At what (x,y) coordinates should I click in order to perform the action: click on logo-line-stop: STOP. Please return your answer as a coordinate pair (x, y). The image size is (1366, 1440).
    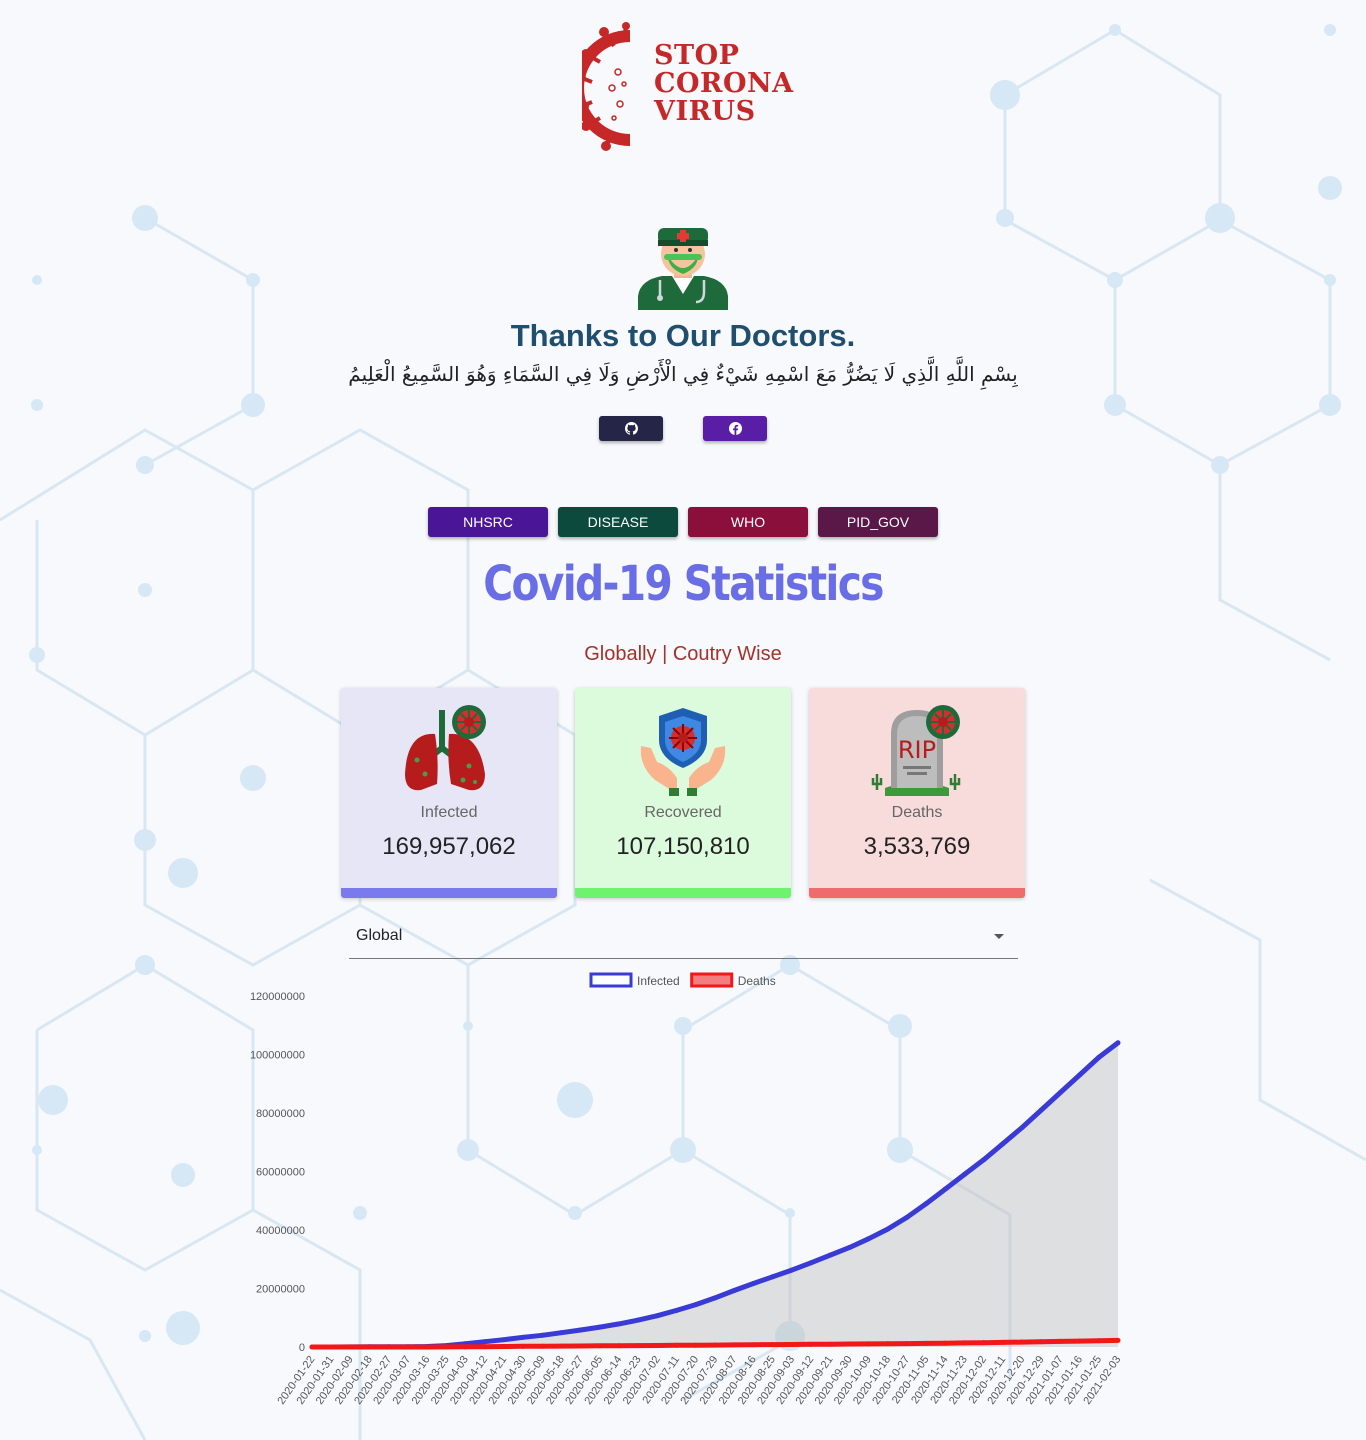
    Looking at the image, I should click on (697, 55).